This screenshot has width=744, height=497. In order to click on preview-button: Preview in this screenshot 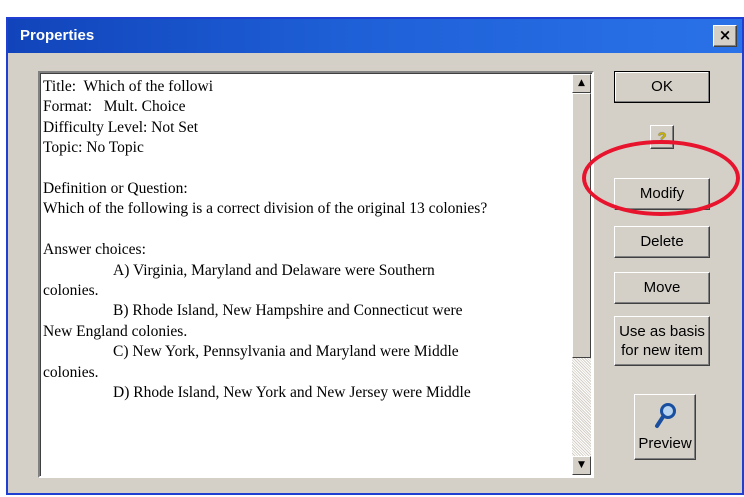, I will do `click(665, 427)`.